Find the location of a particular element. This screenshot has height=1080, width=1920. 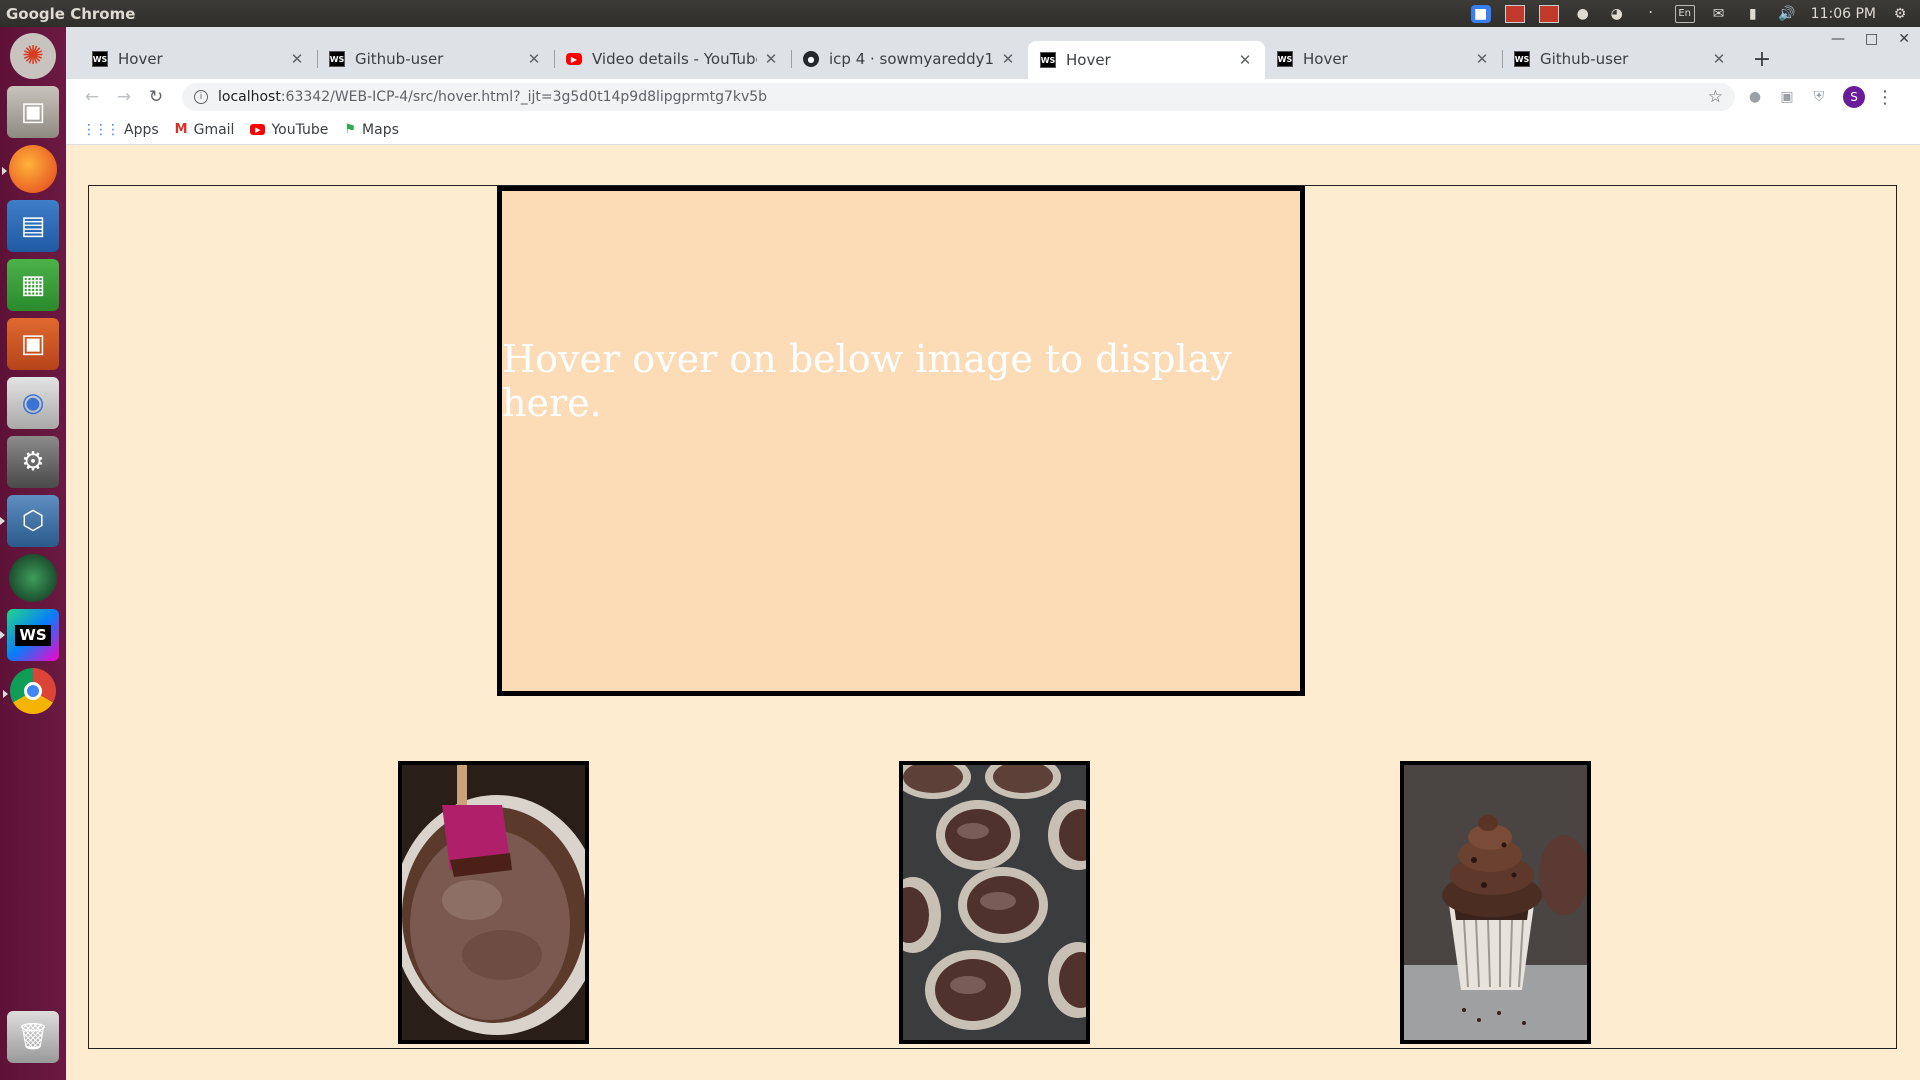

bookmark-youtube: ▶ YouTube is located at coordinates (289, 130).